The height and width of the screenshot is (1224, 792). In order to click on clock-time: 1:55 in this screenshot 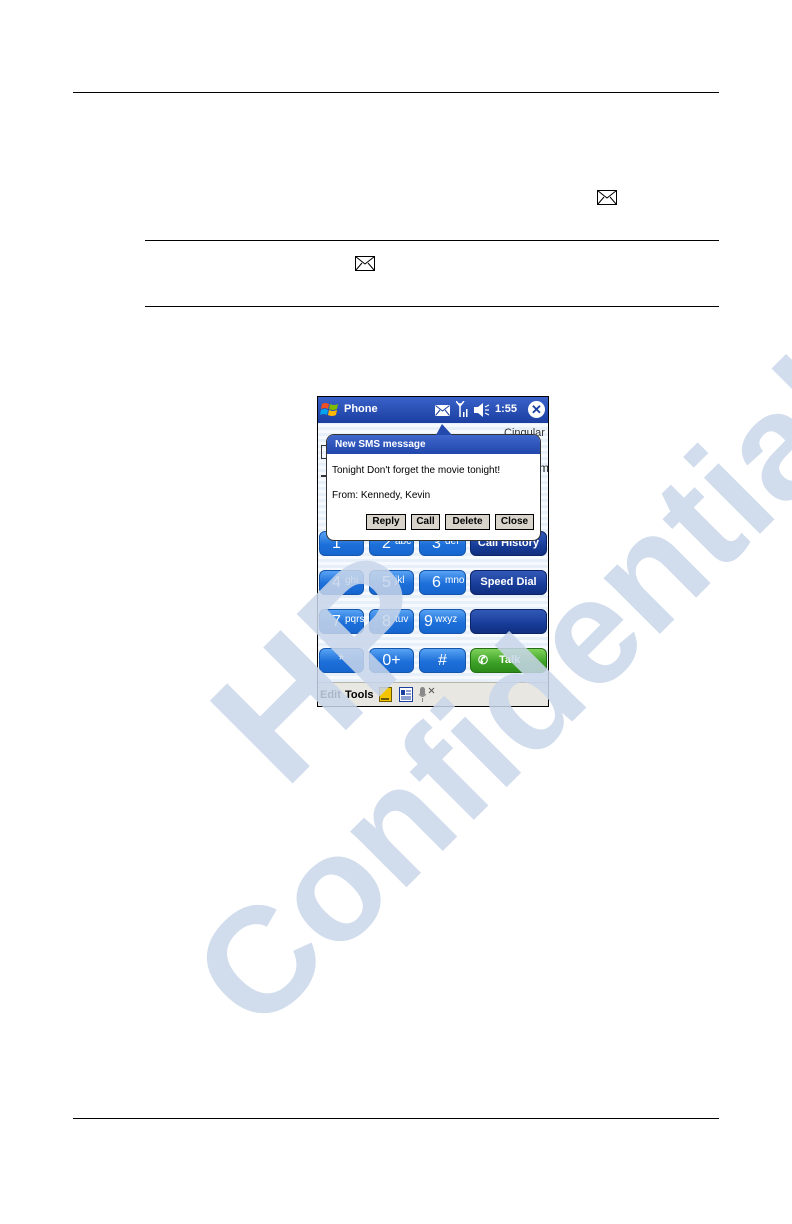, I will do `click(506, 409)`.